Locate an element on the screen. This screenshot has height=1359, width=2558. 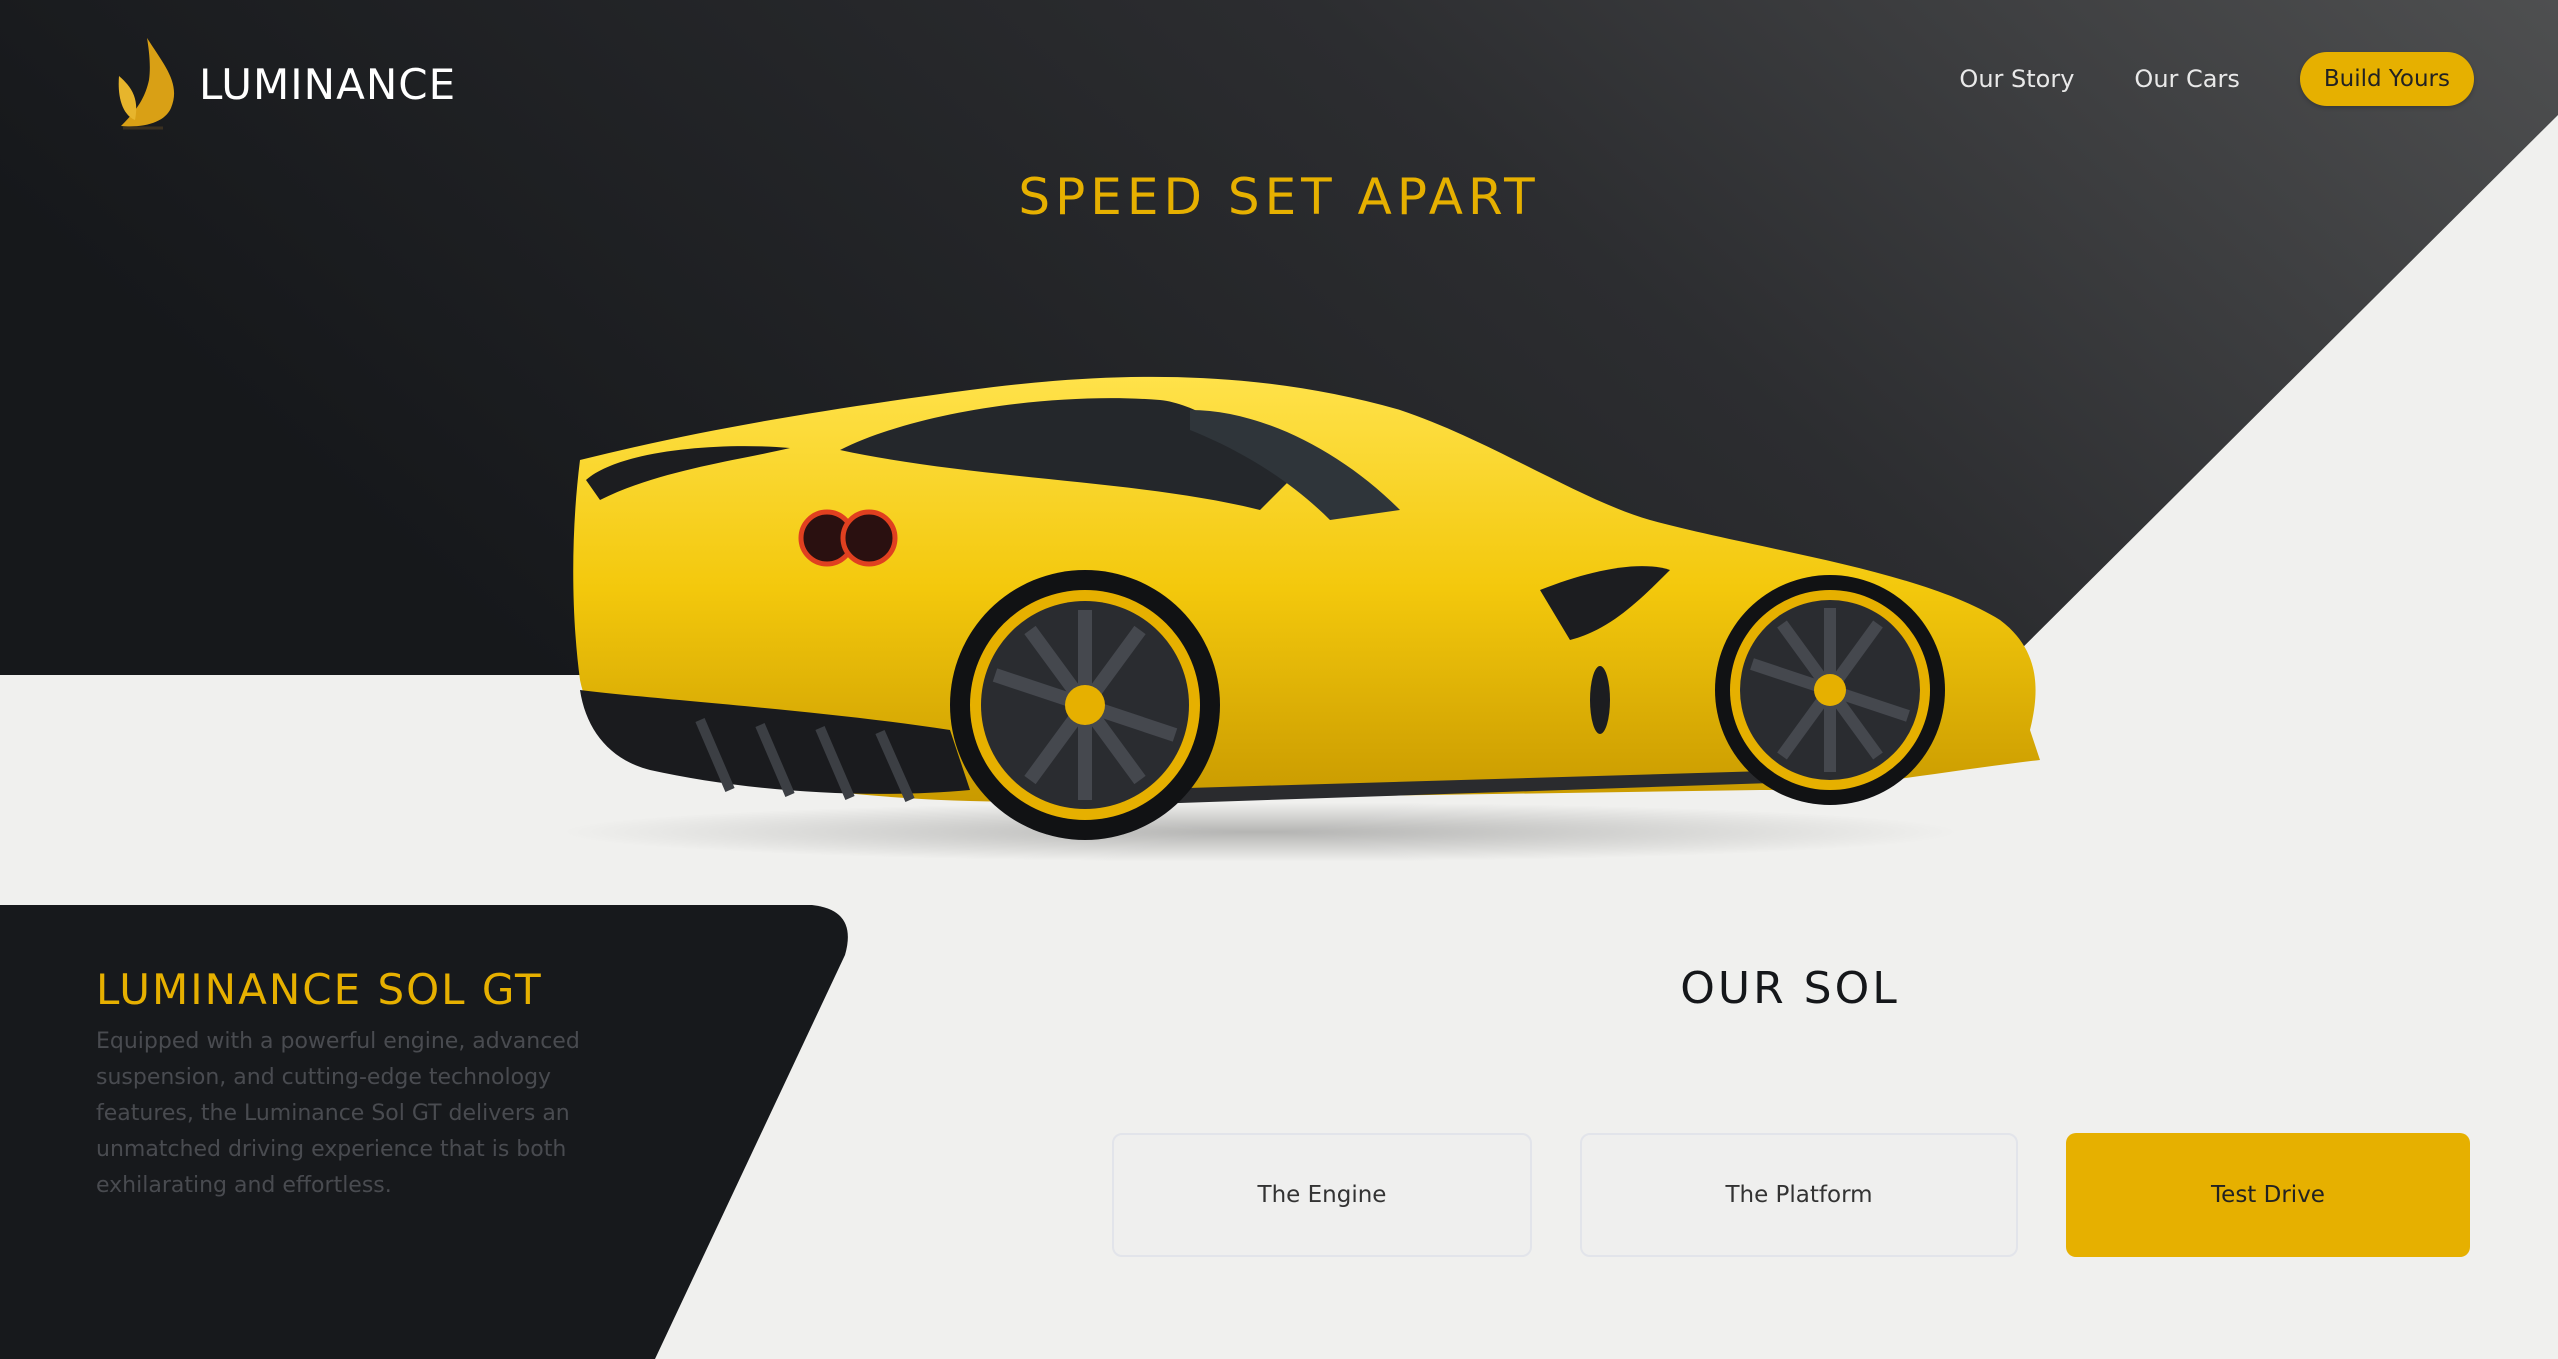
nav-link-our-cars: Our Cars is located at coordinates (2186, 79).